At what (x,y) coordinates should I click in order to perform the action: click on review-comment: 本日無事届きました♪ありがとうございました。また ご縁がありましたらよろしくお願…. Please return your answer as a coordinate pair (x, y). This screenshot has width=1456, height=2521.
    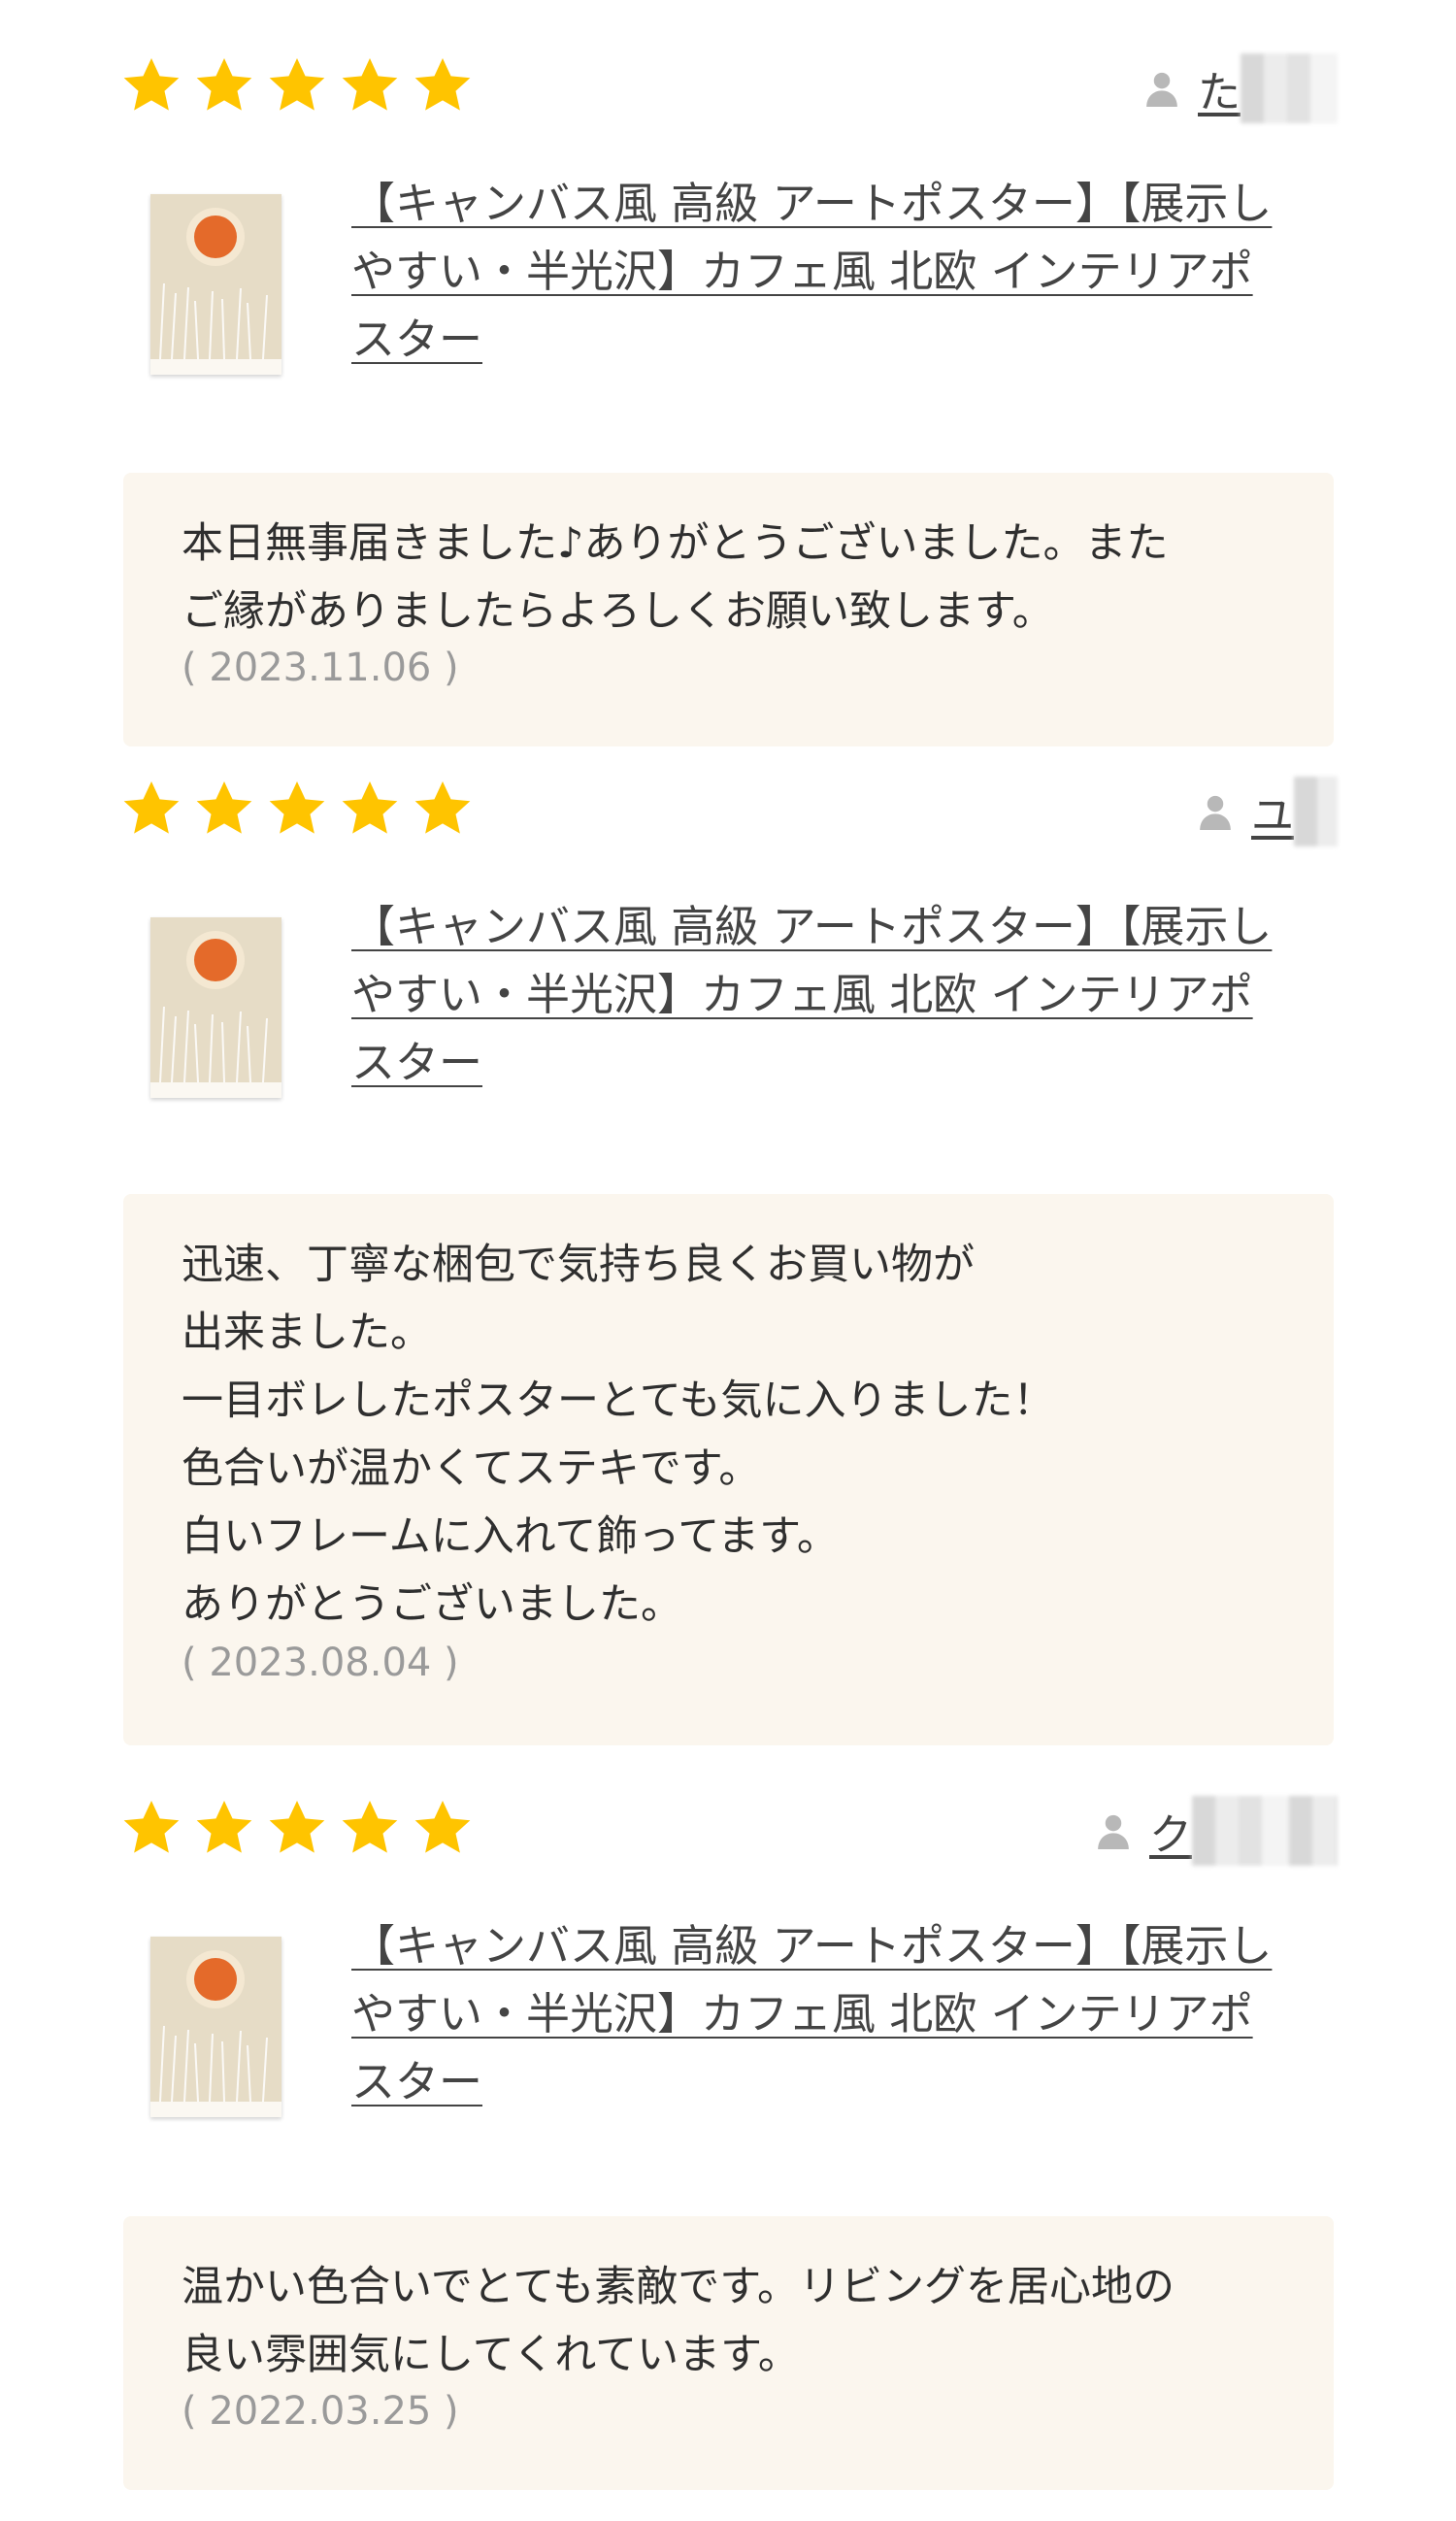
    Looking at the image, I should click on (675, 578).